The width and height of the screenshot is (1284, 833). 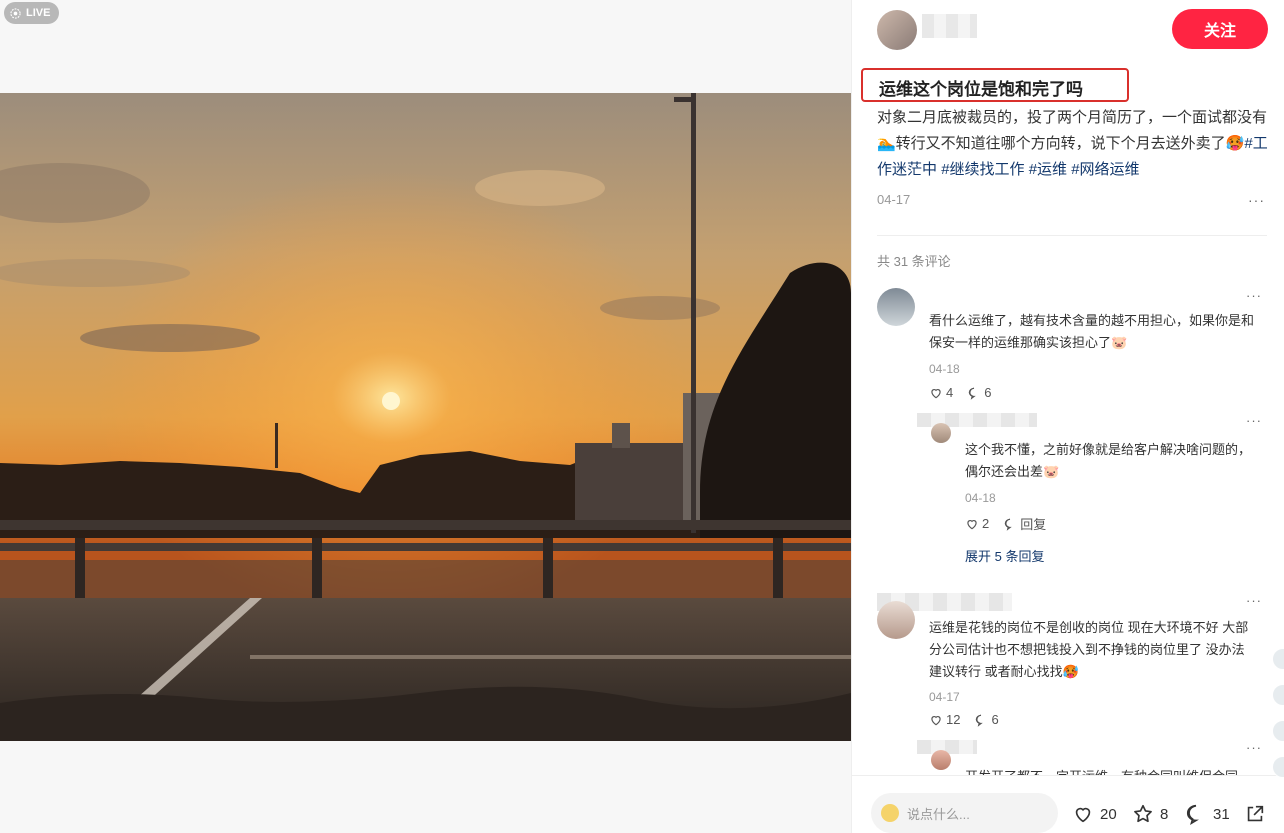 I want to click on reply-like-button: 2, so click(x=977, y=523).